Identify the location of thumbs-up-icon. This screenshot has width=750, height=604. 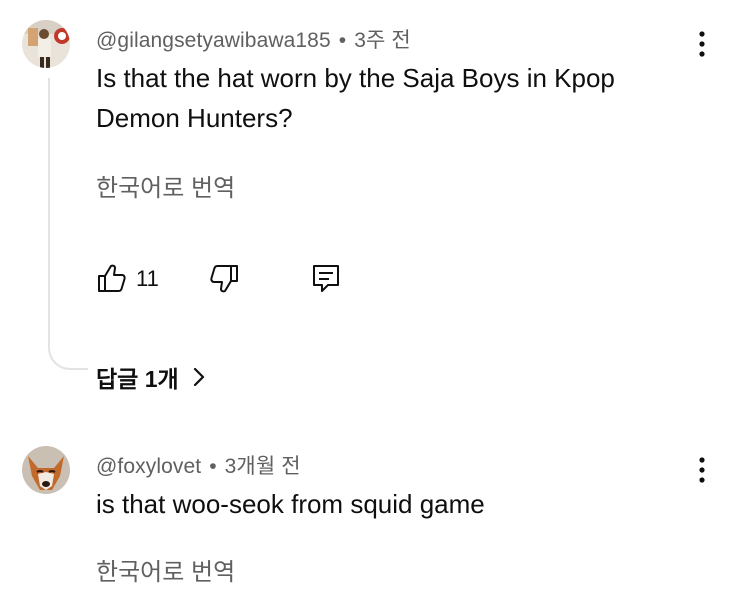
(112, 278).